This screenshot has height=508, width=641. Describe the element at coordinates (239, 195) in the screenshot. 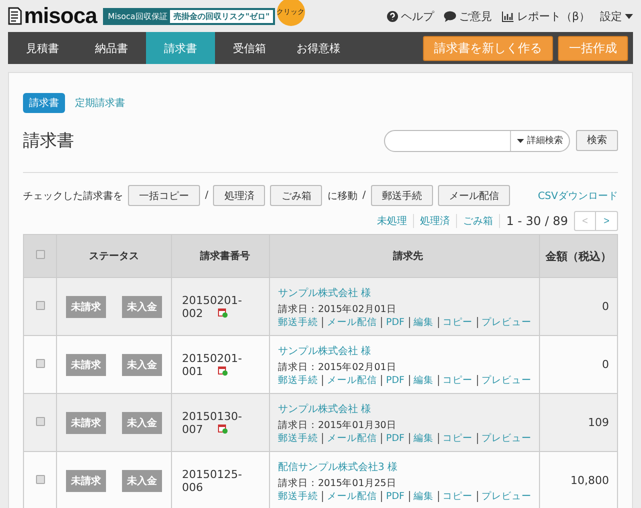

I see `move-button: 処理済` at that location.